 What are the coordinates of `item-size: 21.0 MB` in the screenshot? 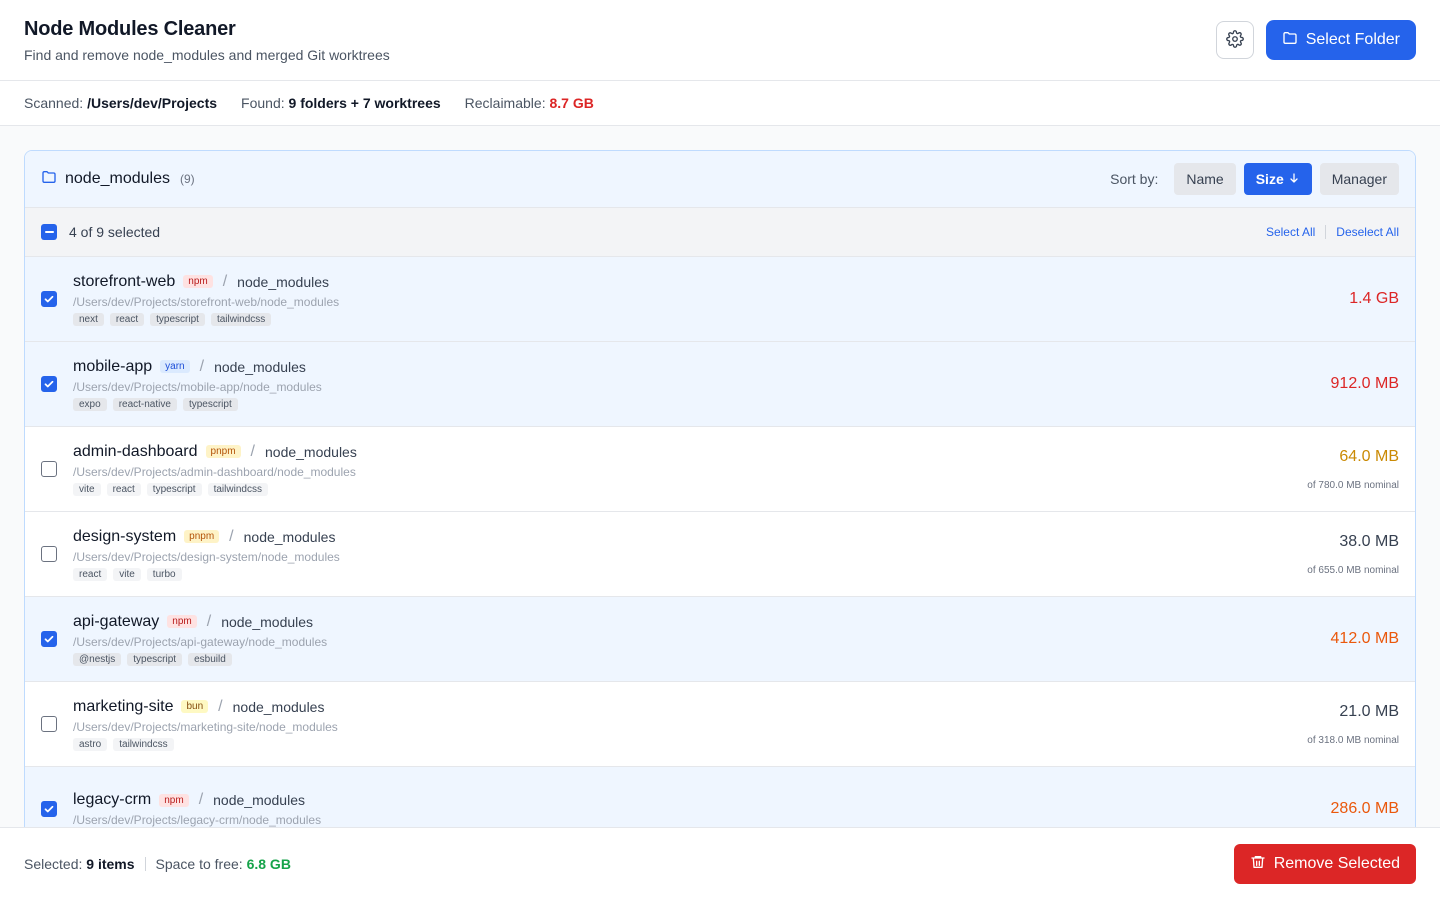 It's located at (1369, 711).